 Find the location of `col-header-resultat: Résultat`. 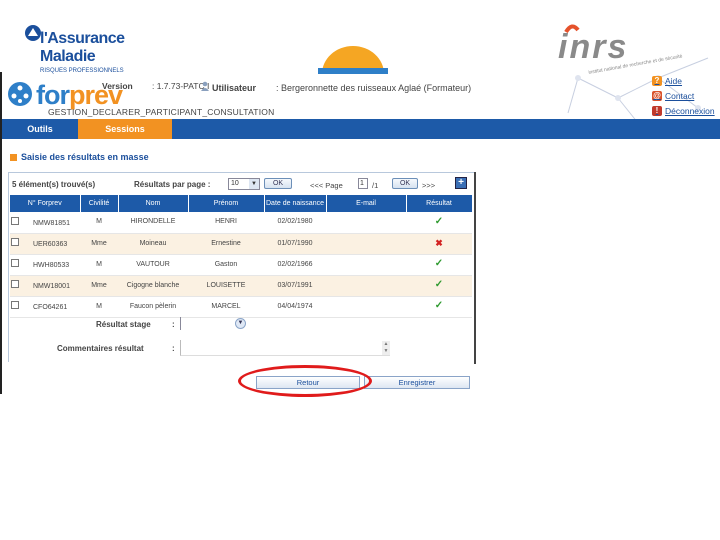

col-header-resultat: Résultat is located at coordinates (439, 203).